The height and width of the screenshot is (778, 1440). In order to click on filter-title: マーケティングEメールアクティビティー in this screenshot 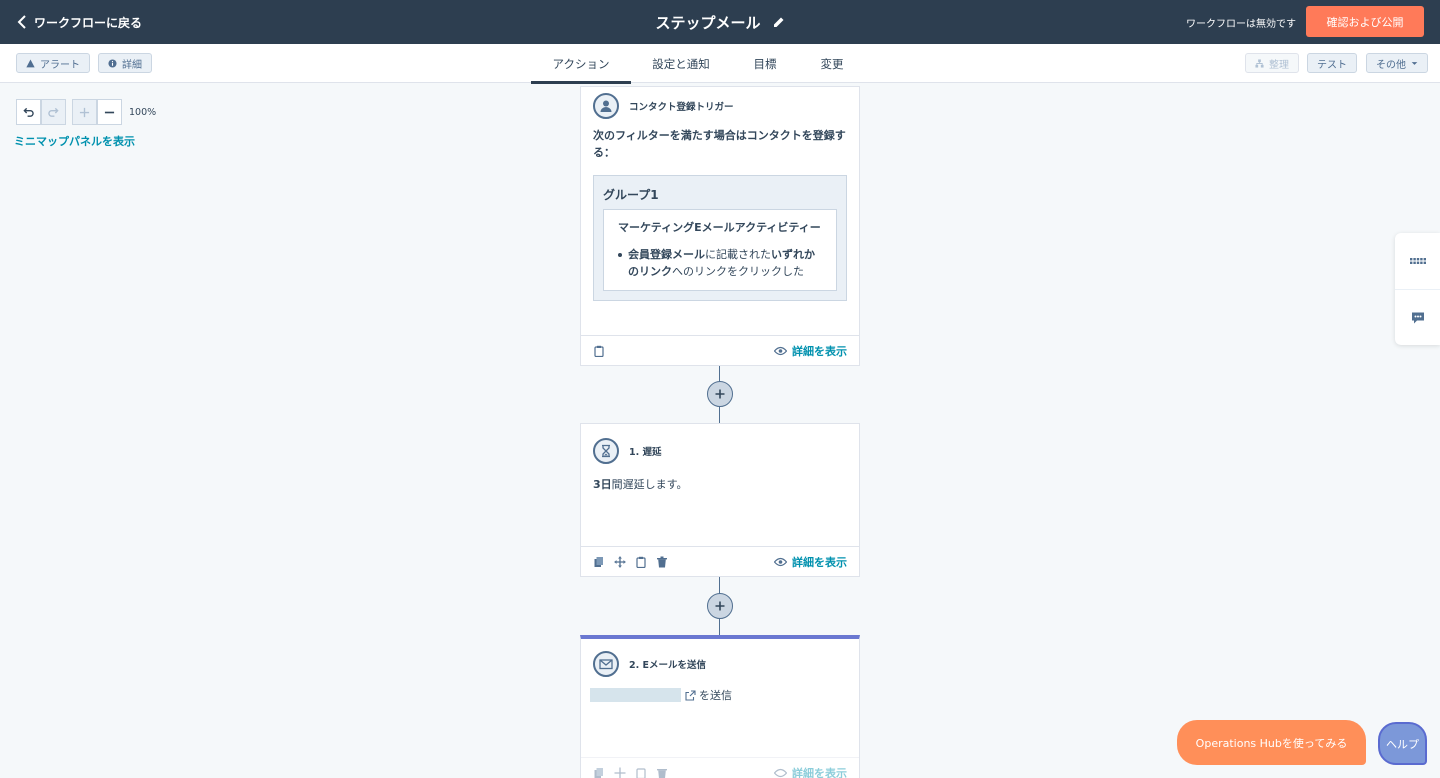, I will do `click(719, 227)`.